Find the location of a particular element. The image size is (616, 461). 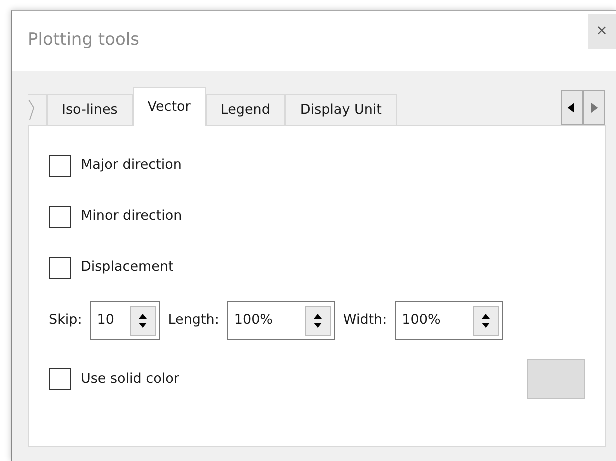

scroll-left-button is located at coordinates (572, 107).